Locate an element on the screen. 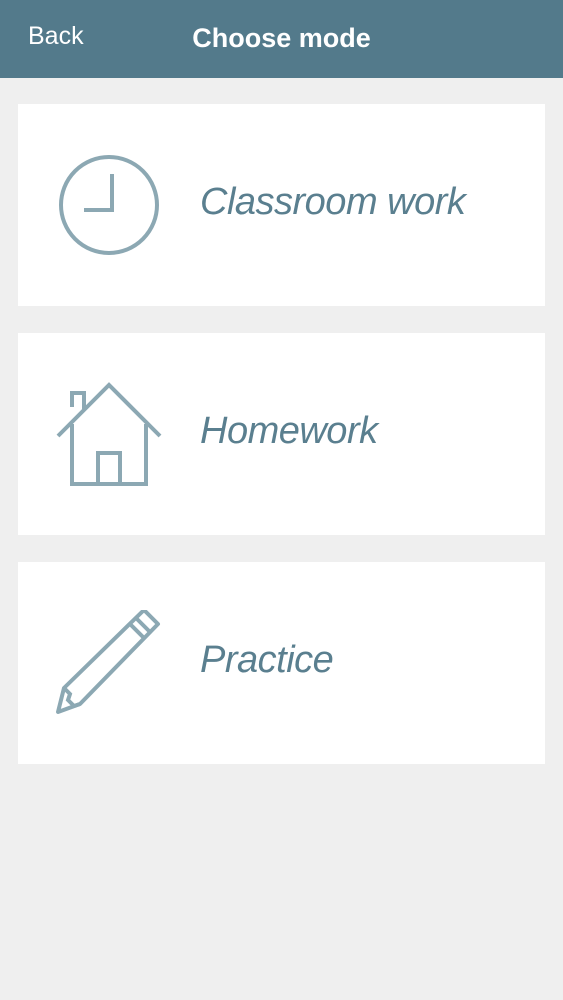  navigation-bar: Back Choose mode is located at coordinates (281, 39).